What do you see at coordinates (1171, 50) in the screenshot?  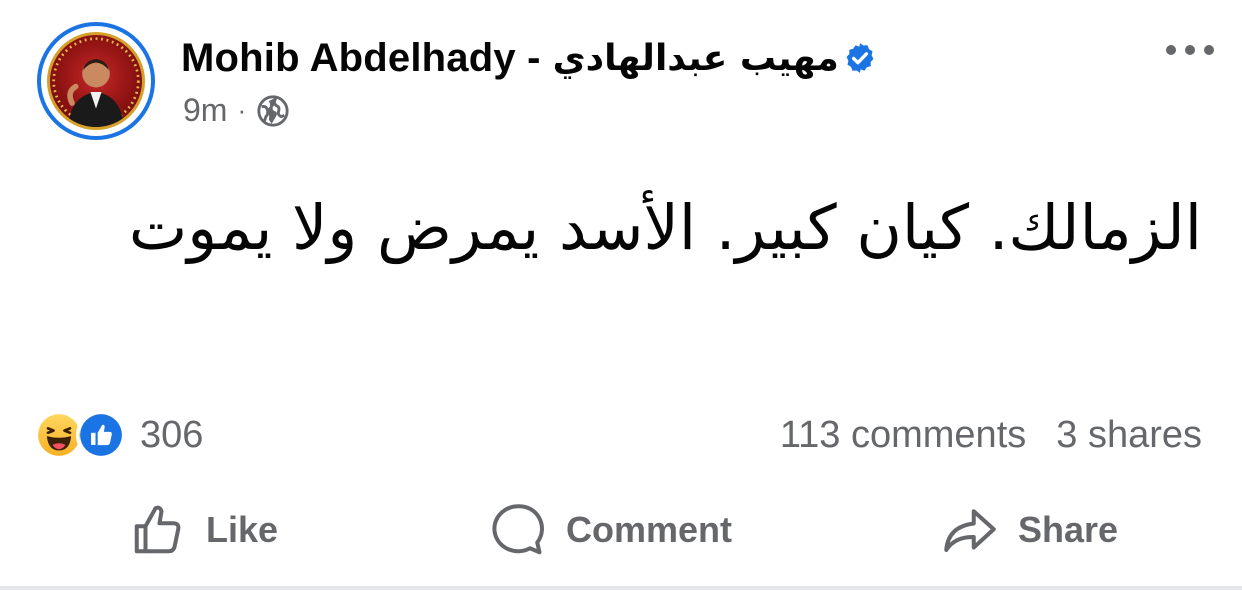 I see `ellipsis-icon` at bounding box center [1171, 50].